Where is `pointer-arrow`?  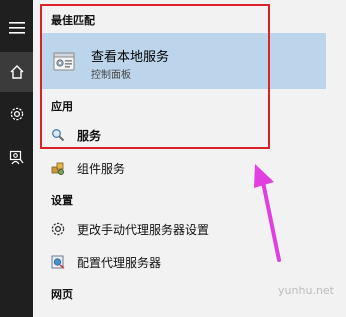 pointer-arrow is located at coordinates (267, 213).